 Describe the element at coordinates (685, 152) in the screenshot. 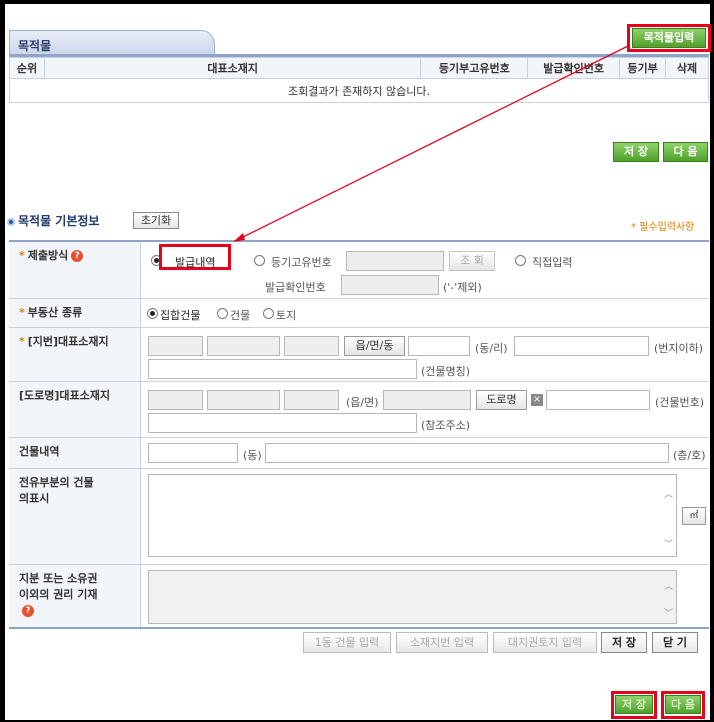

I see `next-button-top: 다 음` at that location.